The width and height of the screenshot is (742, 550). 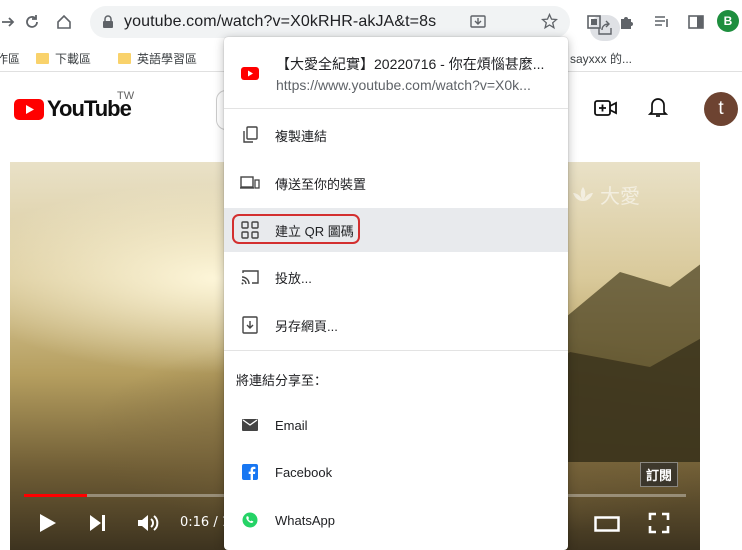 I want to click on menu-item-send-to-devices: 傳送至你的裝置, so click(x=396, y=183).